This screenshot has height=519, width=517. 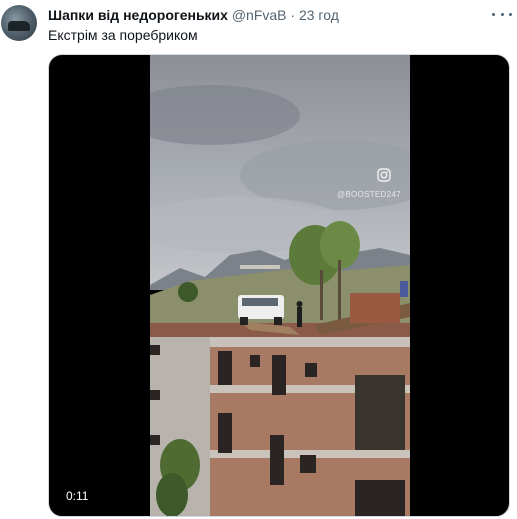 What do you see at coordinates (285, 15) in the screenshot?
I see `handle-and-time: @nFvaB · 23 год` at bounding box center [285, 15].